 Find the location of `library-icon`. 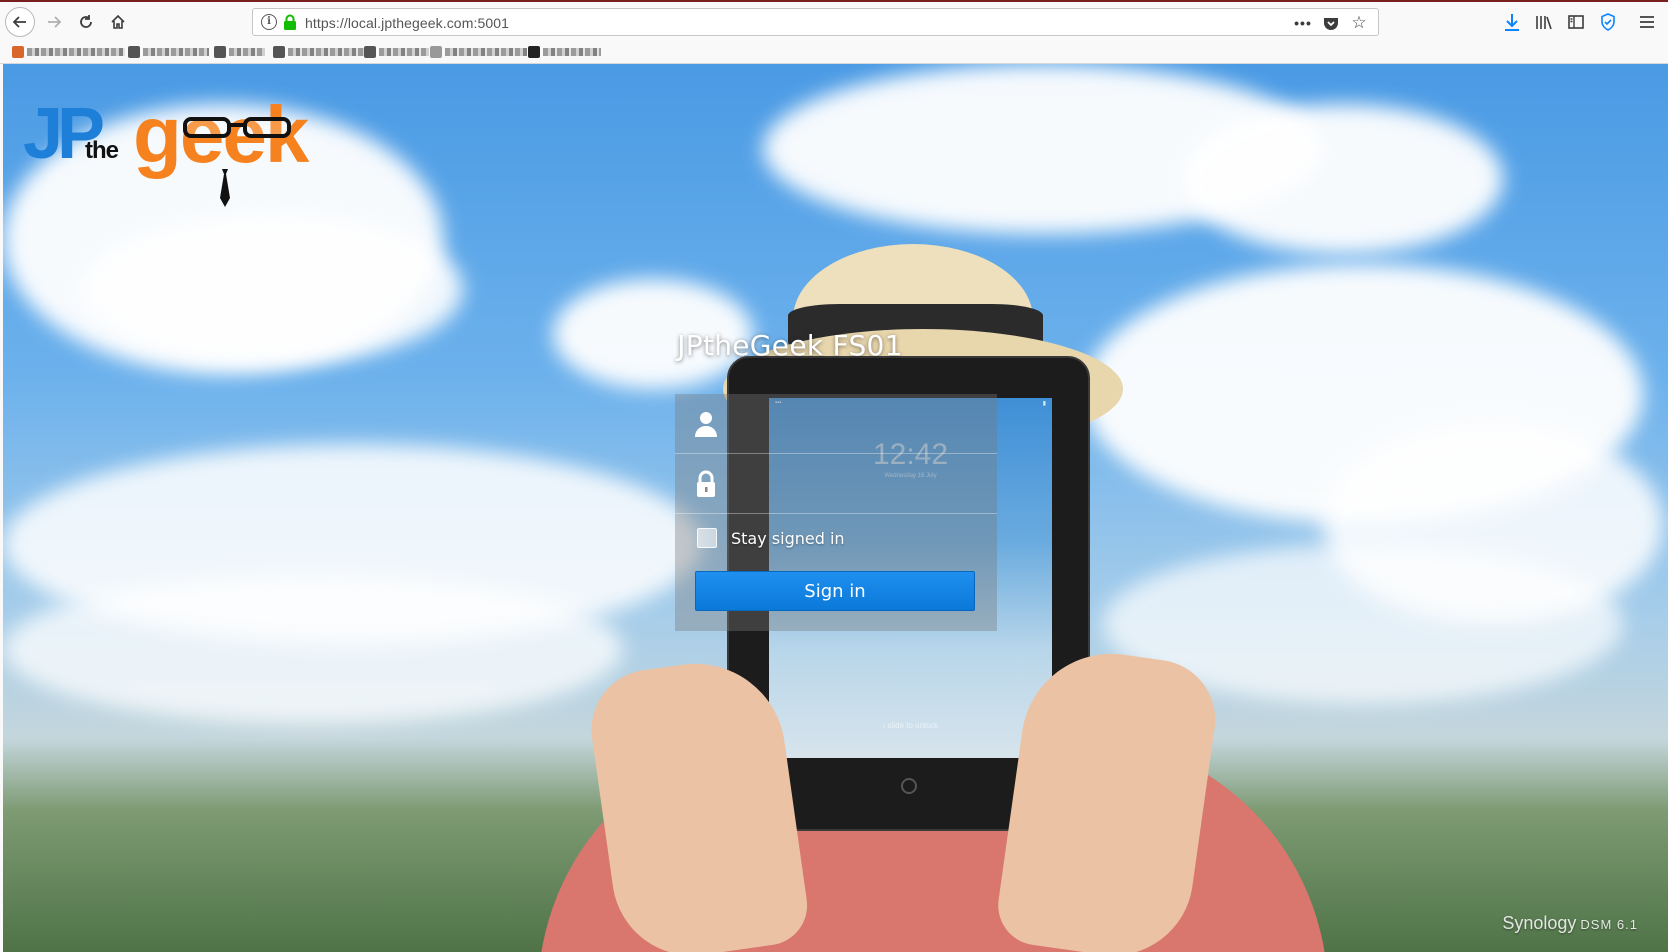

library-icon is located at coordinates (1544, 22).